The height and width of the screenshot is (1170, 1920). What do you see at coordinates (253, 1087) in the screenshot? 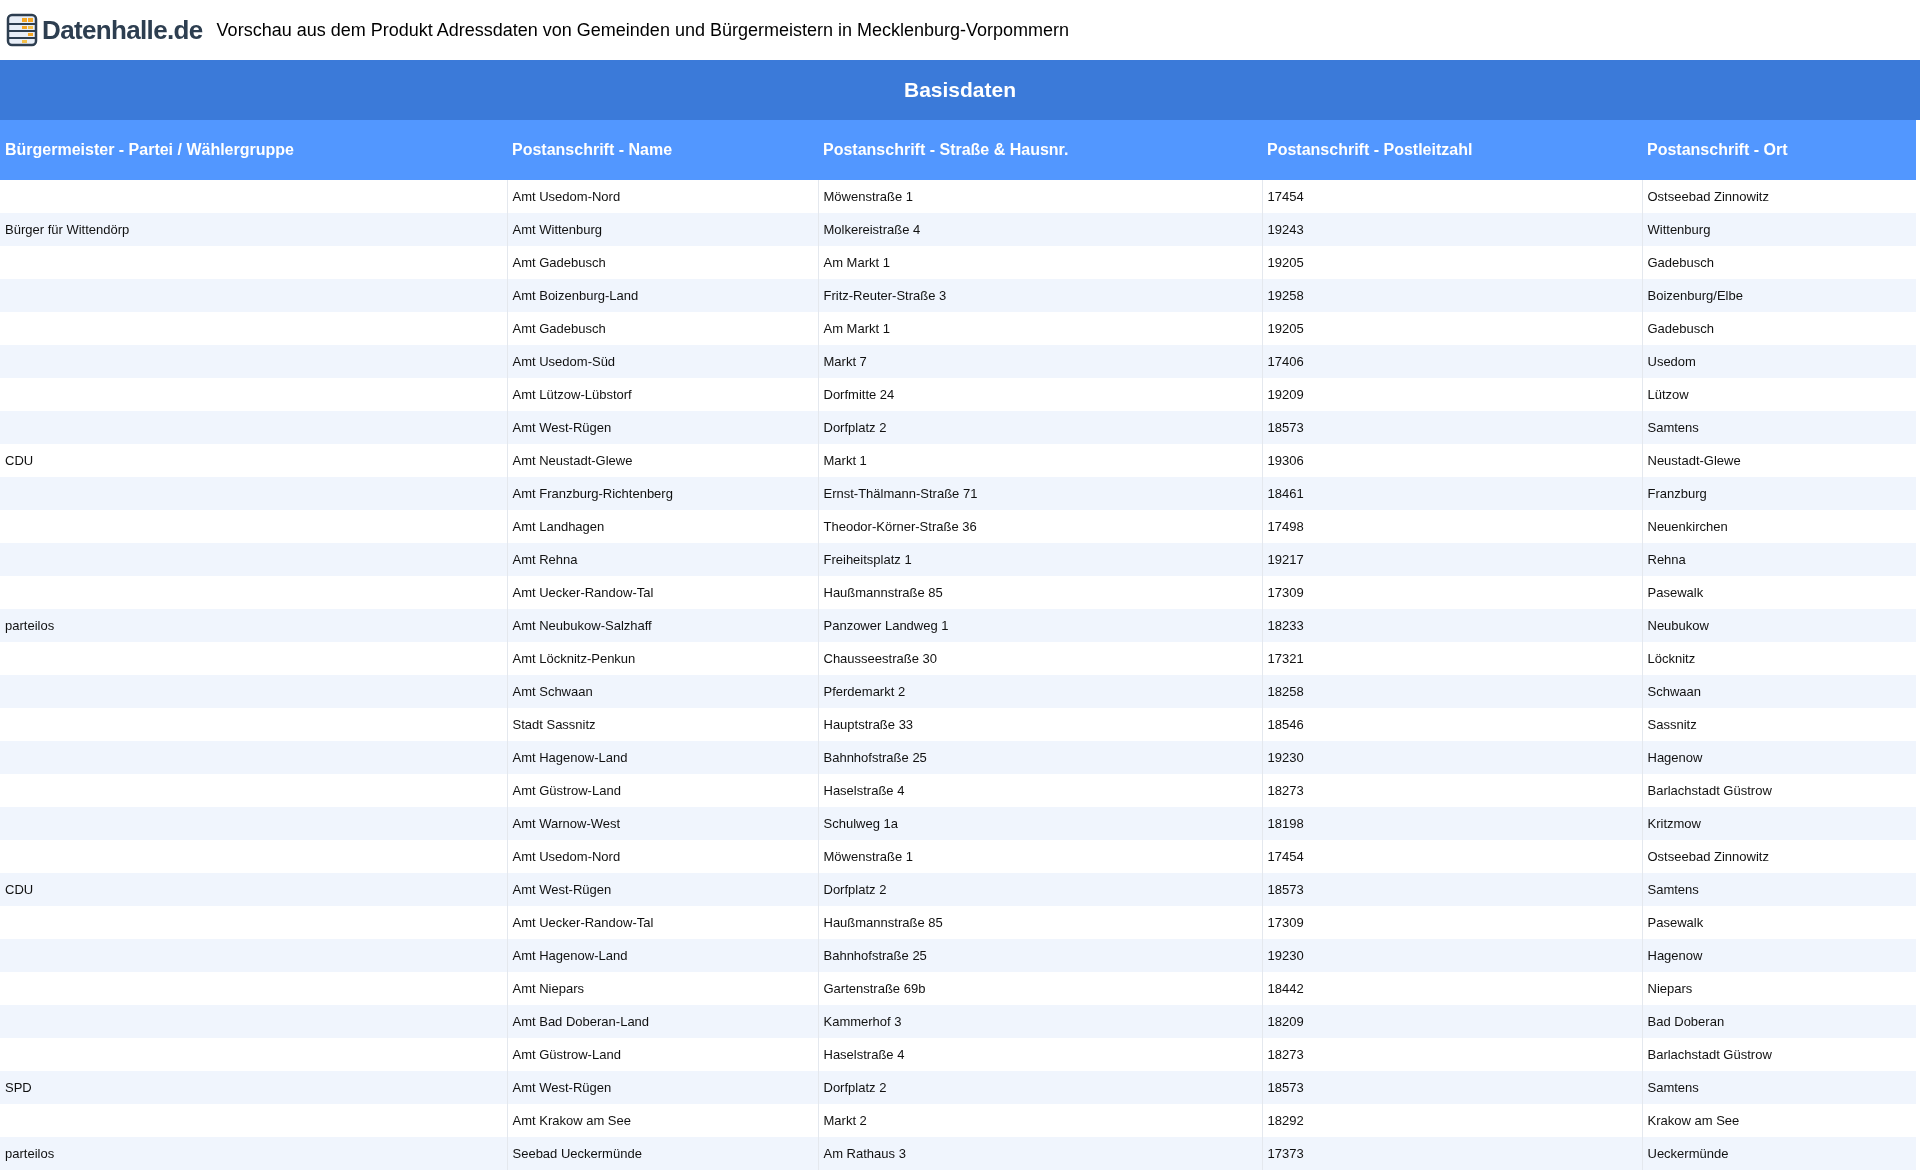
I see `table-cell: SPD` at bounding box center [253, 1087].